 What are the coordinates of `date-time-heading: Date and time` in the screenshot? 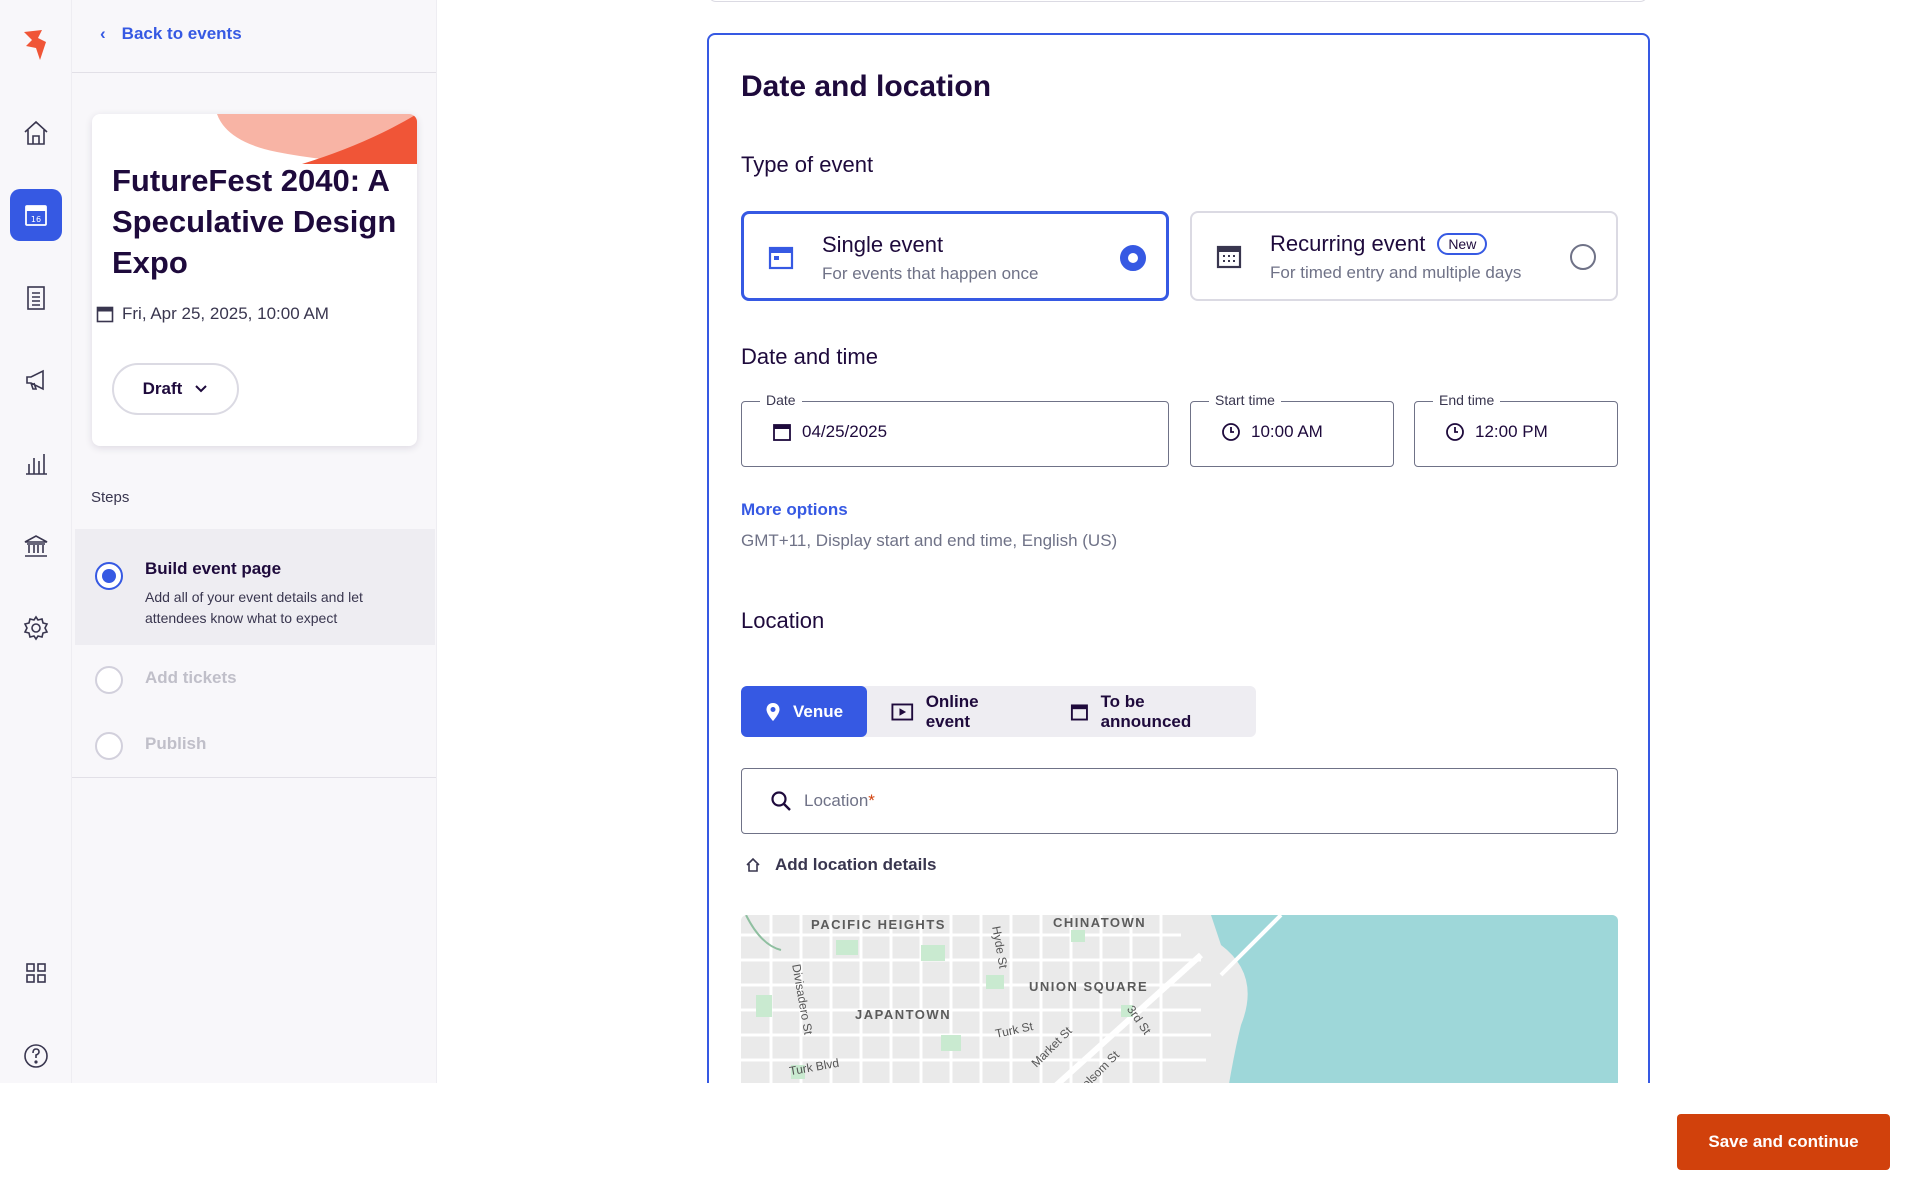 It's located at (809, 356).